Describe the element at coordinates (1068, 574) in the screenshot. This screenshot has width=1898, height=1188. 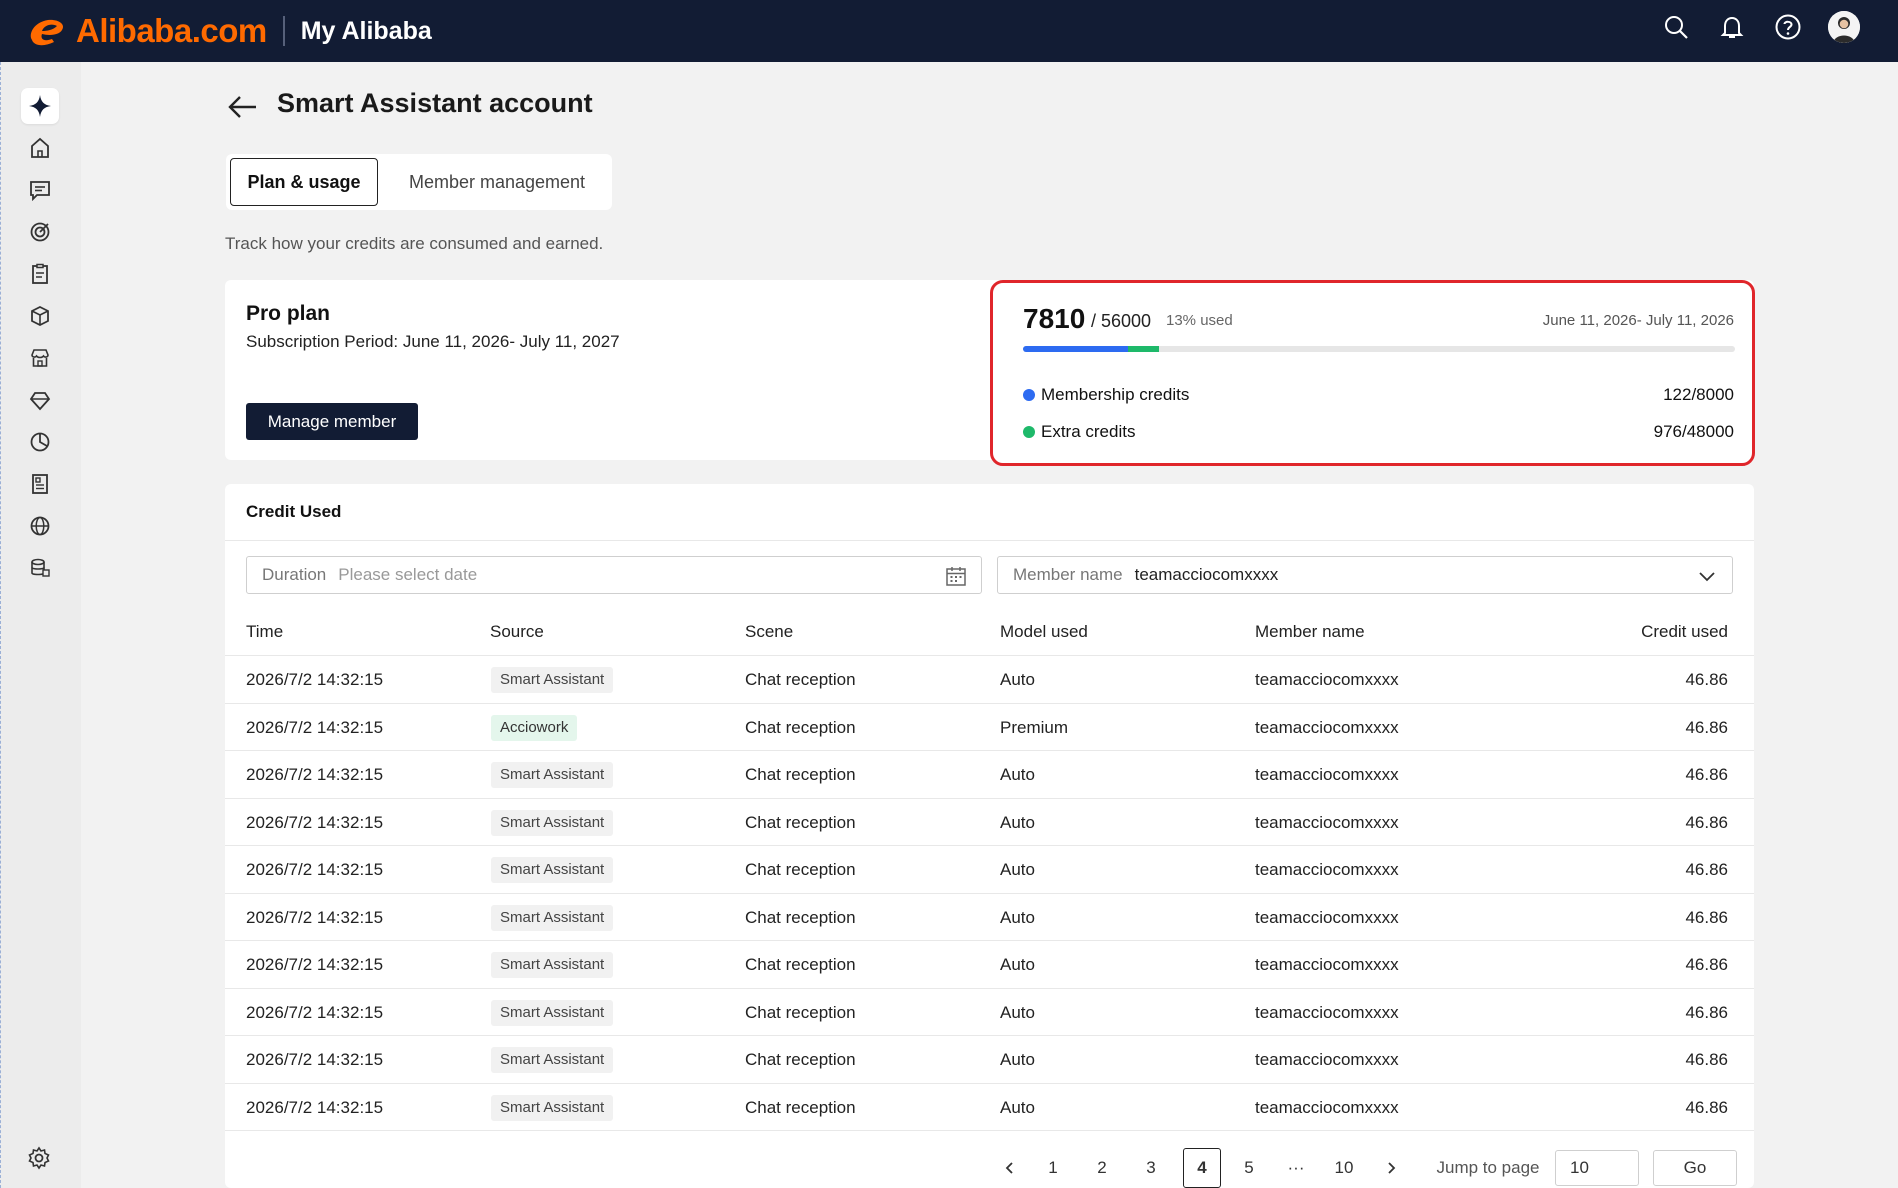
I see `member-name-label: Member name` at that location.